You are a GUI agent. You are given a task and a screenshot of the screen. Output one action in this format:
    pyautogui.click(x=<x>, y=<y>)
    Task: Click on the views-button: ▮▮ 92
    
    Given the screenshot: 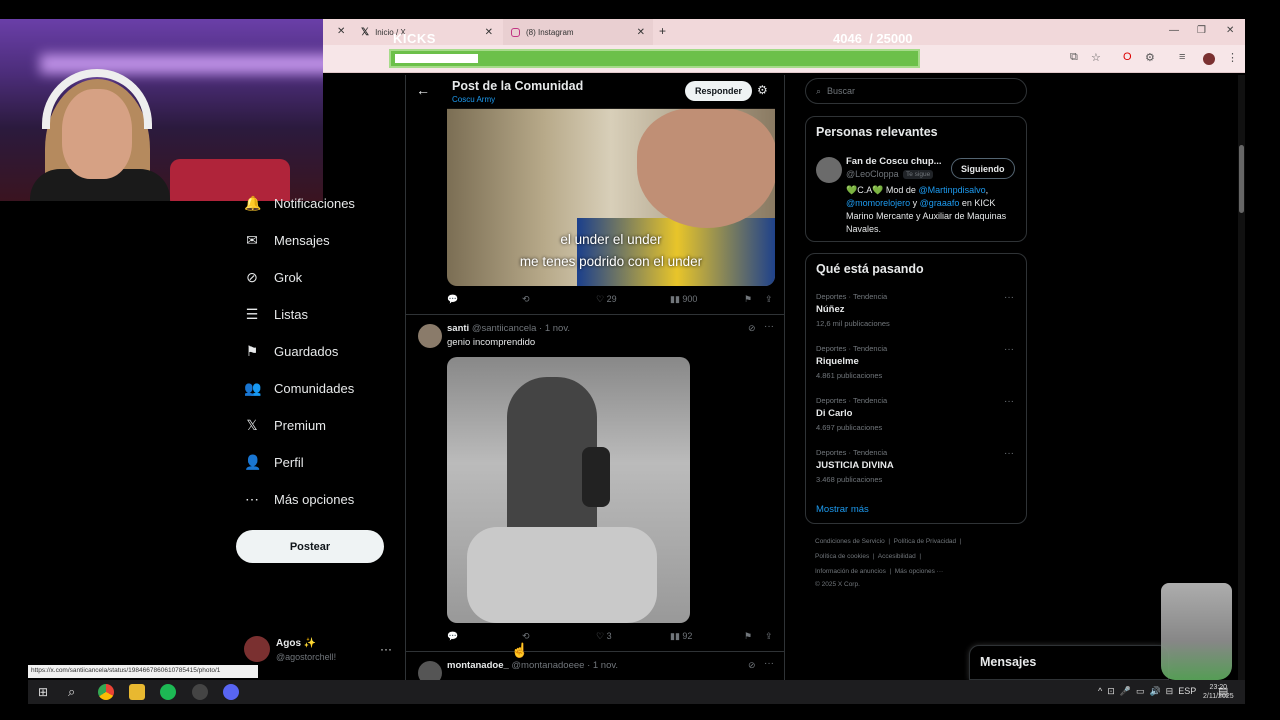 What is the action you would take?
    pyautogui.click(x=681, y=636)
    